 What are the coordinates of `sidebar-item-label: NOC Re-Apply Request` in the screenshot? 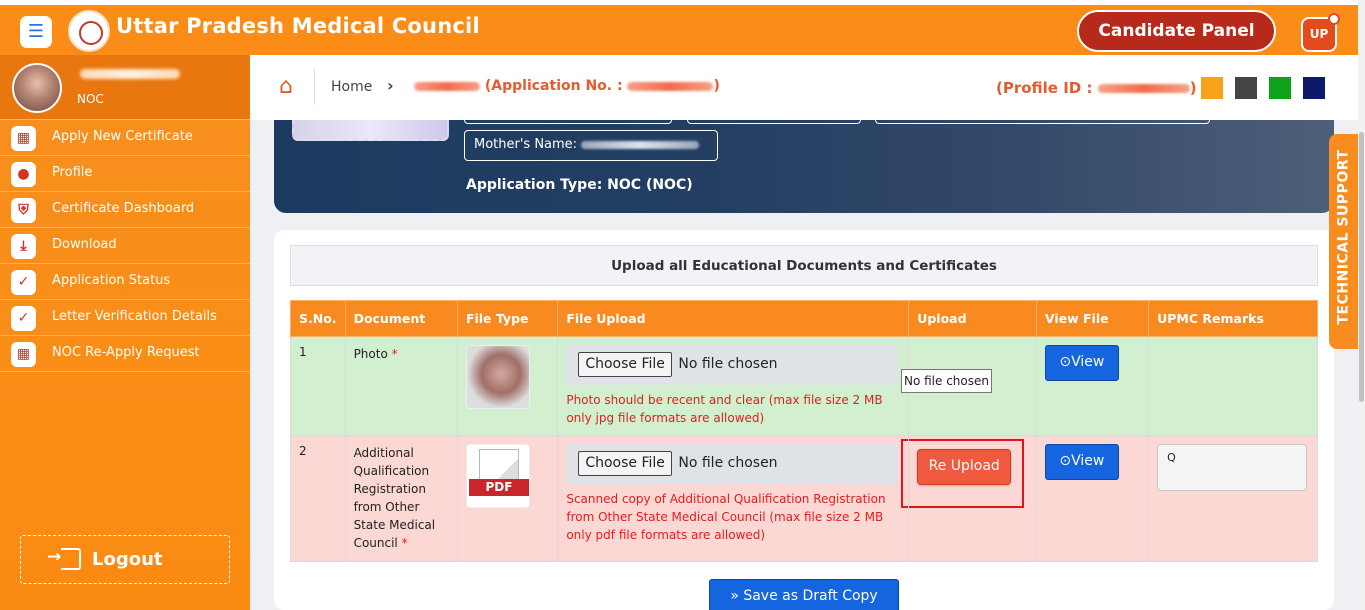 It's located at (126, 352).